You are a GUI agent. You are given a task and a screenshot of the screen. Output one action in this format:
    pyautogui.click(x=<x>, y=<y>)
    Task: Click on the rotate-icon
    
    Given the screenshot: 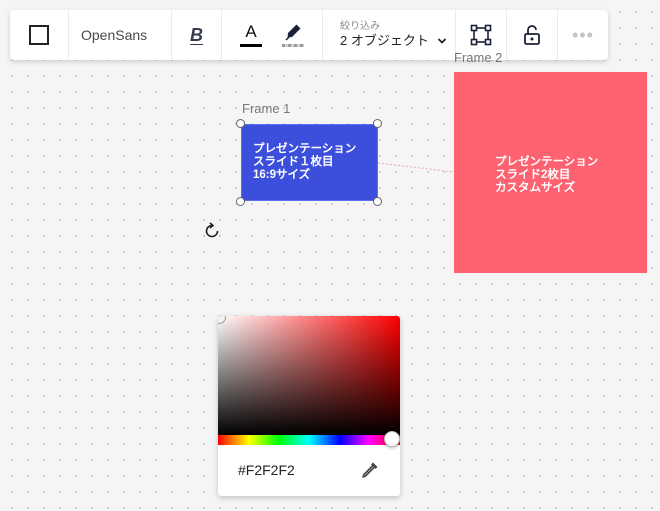 What is the action you would take?
    pyautogui.click(x=212, y=231)
    